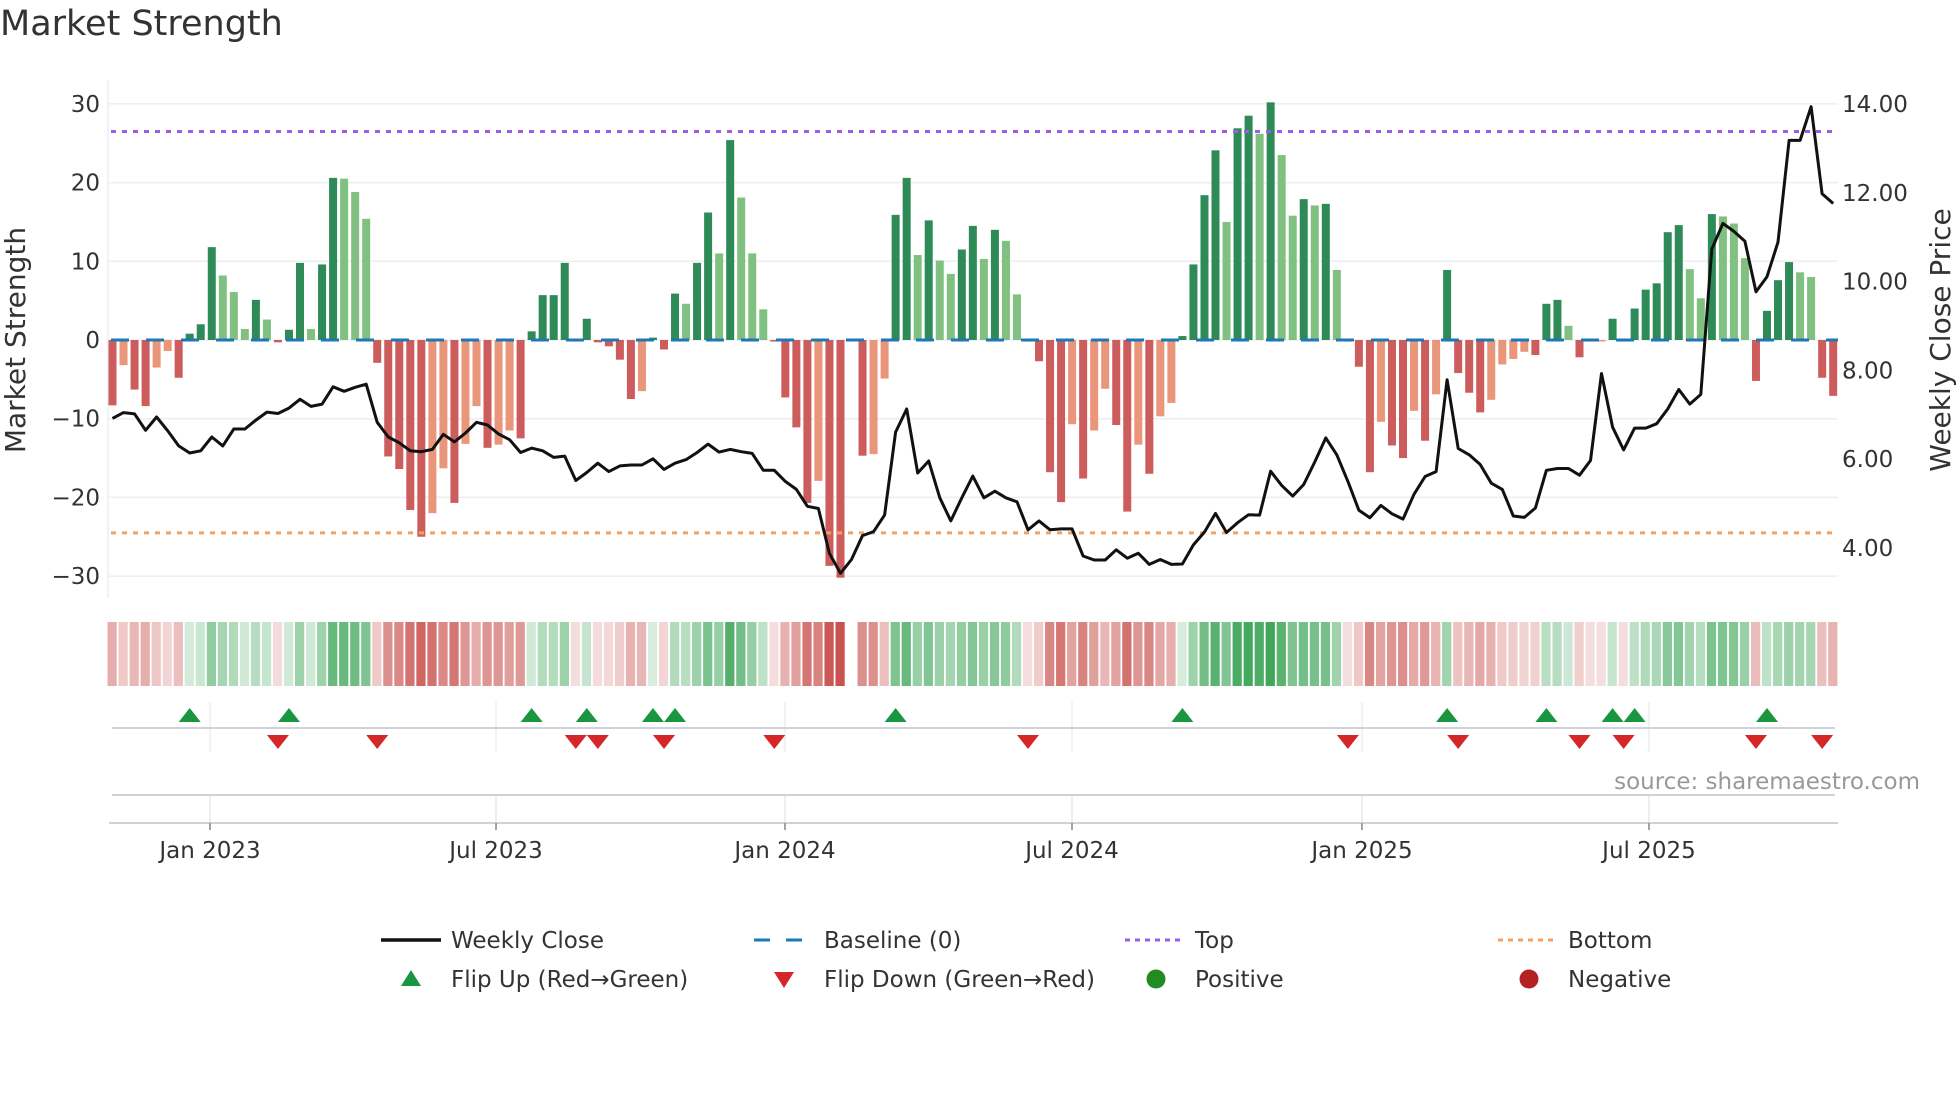  What do you see at coordinates (1867, 371) in the screenshot?
I see `right-tick-label: 8.00` at bounding box center [1867, 371].